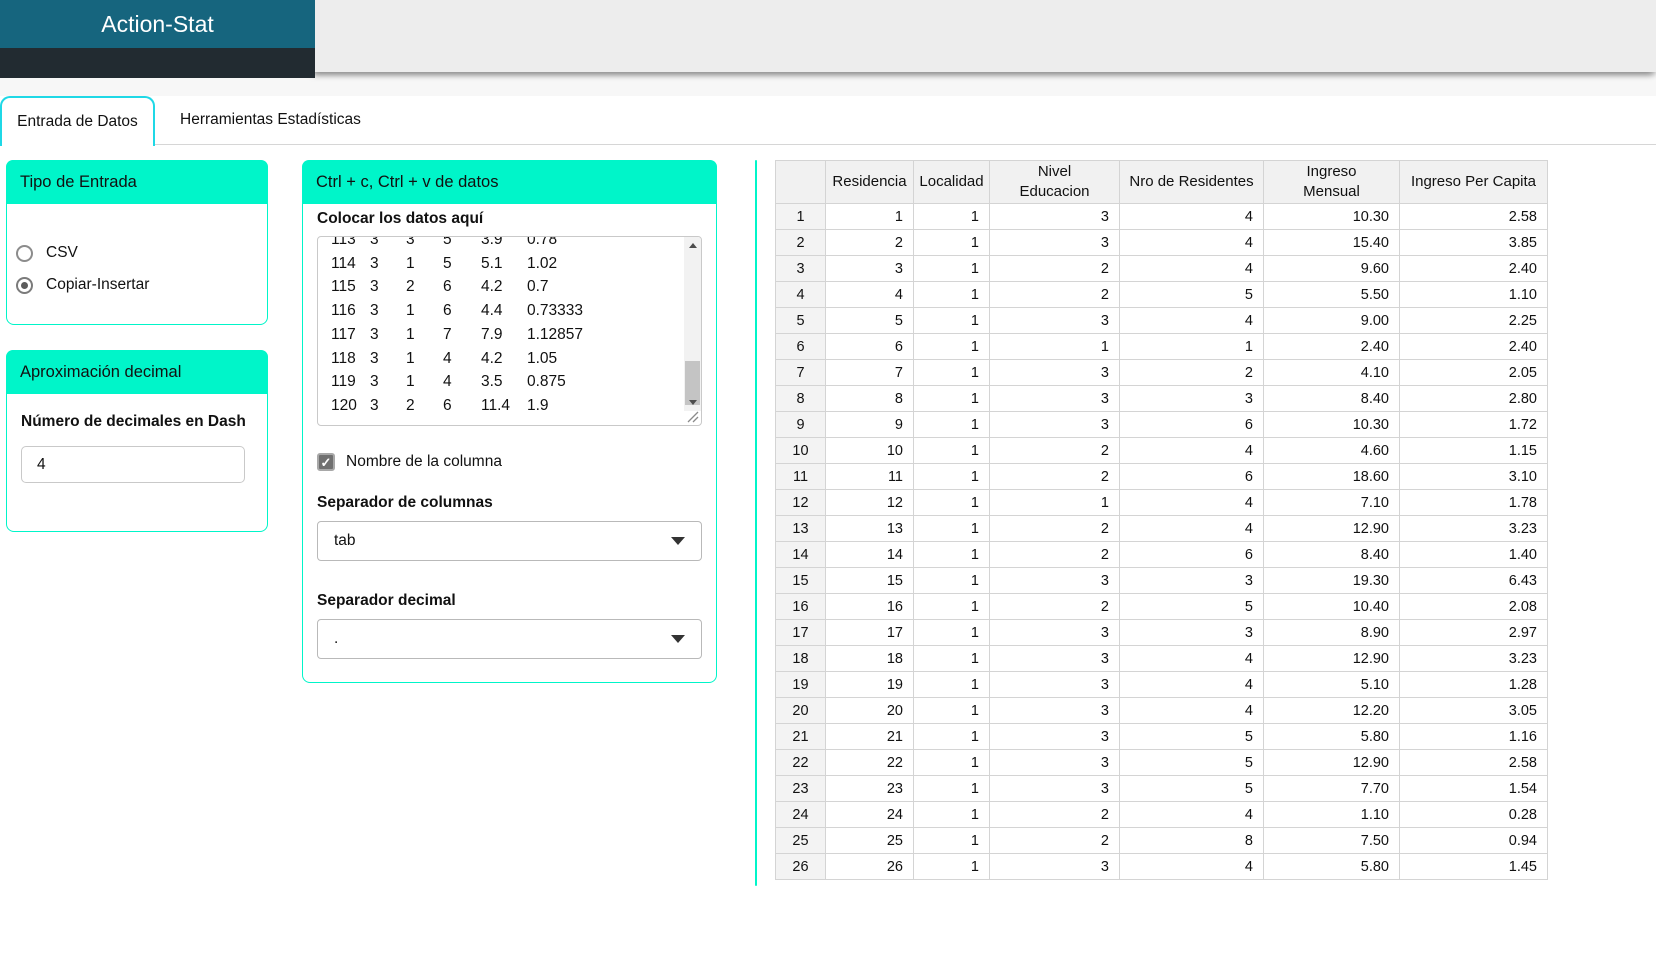 The width and height of the screenshot is (1656, 956). Describe the element at coordinates (1473, 398) in the screenshot. I see `table-cell: 2.80` at that location.